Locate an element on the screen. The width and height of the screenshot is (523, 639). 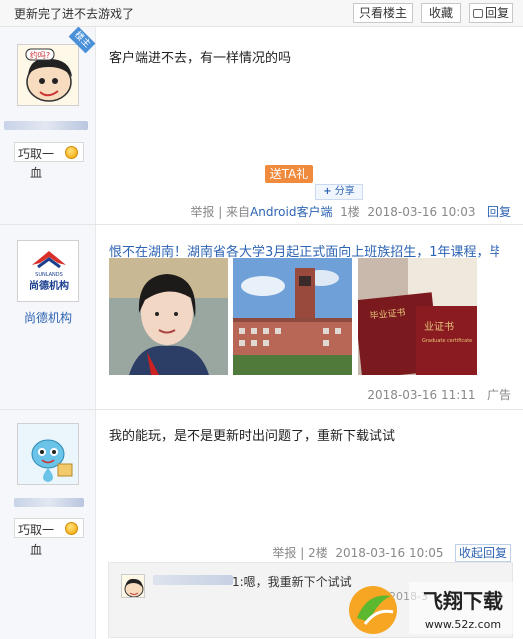
certificate-subtext: Graduate certificate is located at coordinates (447, 341).